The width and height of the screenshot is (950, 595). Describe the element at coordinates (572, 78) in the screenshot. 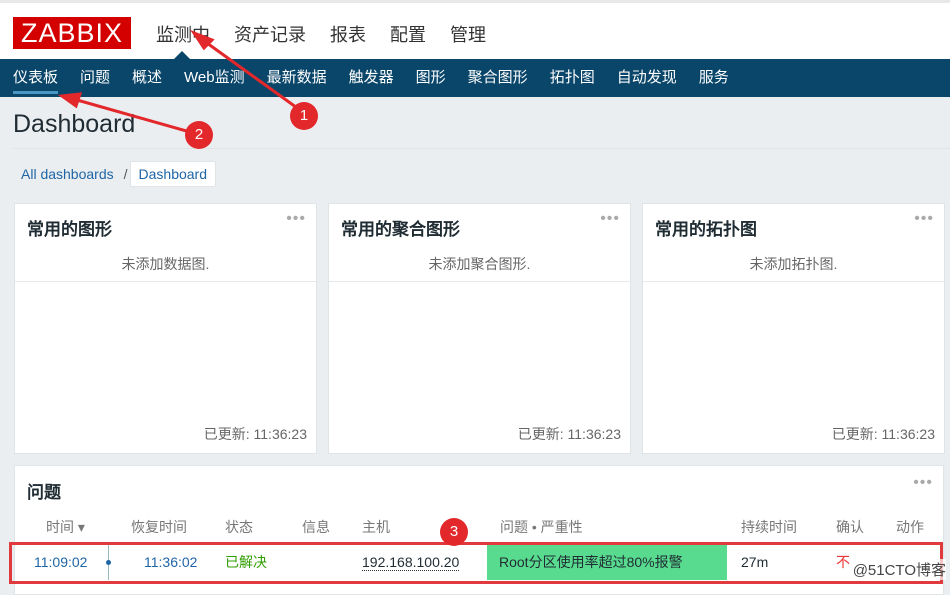

I see `submenu-maps: 拓扑图` at that location.